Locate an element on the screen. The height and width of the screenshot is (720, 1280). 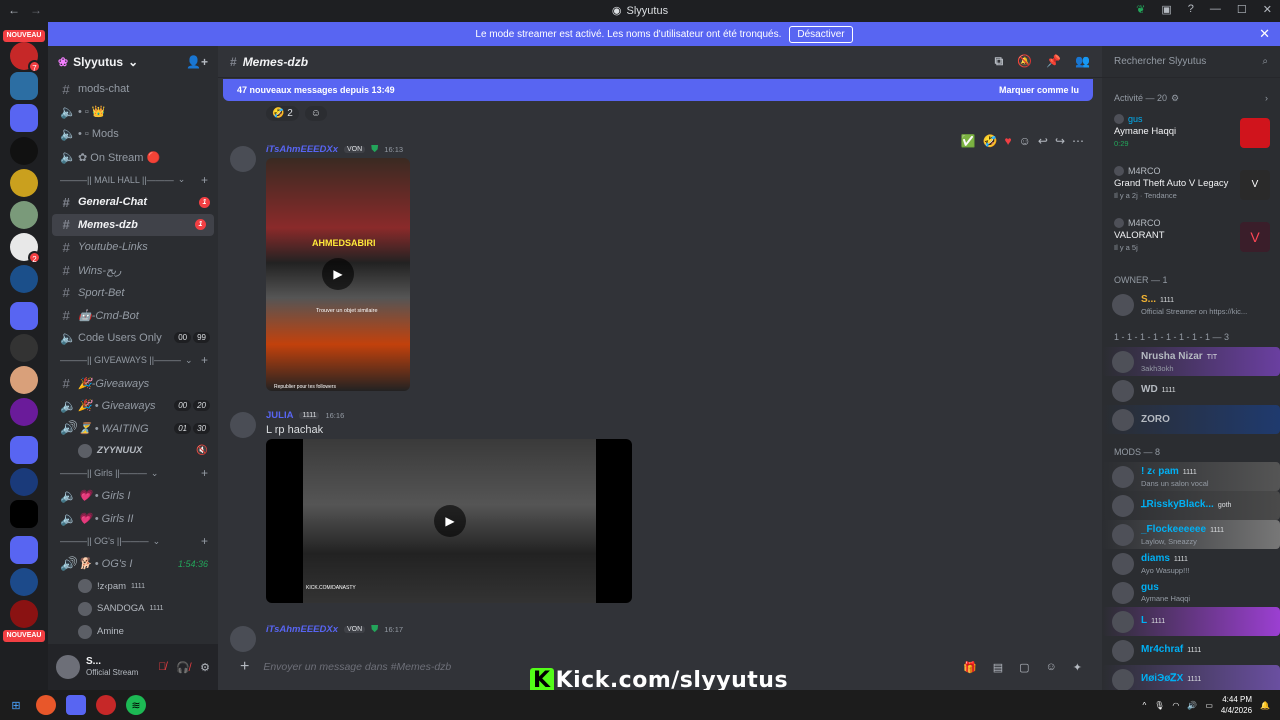
attach-plus-icon: + is located at coordinates (244, 667).